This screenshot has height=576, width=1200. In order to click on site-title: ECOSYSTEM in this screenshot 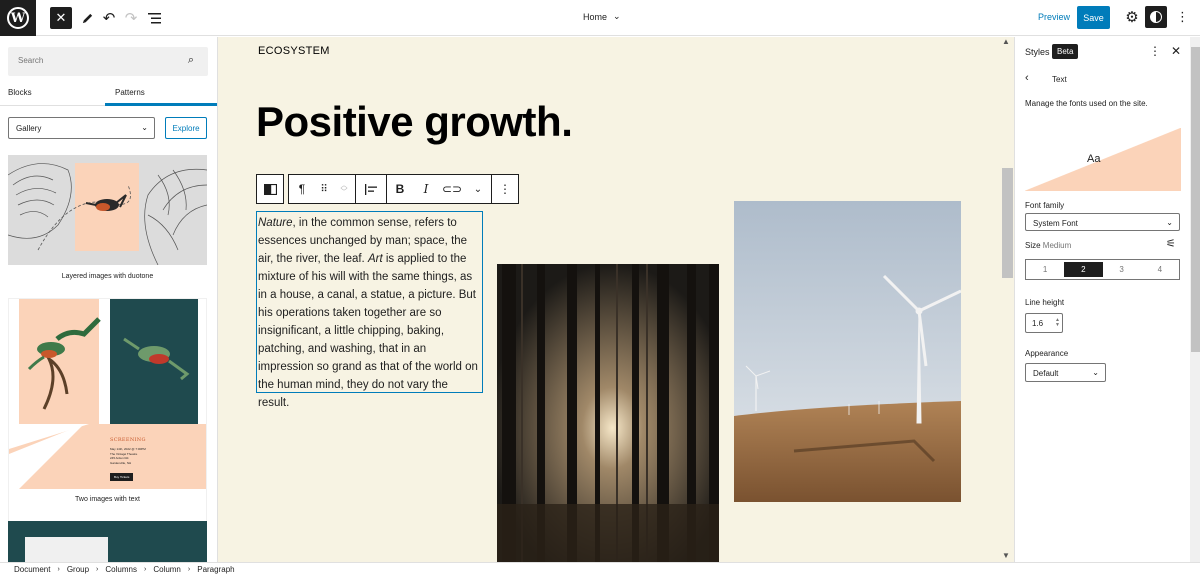, I will do `click(294, 51)`.